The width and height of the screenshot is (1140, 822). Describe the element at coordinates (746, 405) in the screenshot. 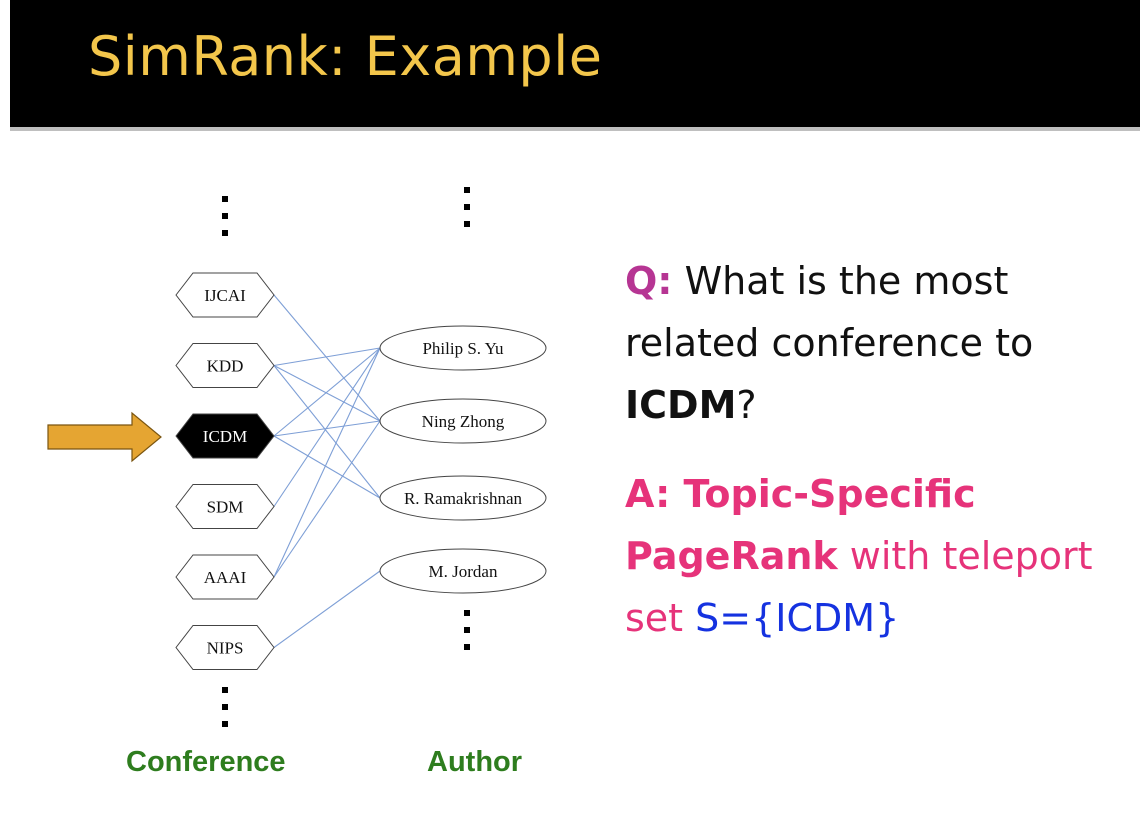

I see `question-end: ?` at that location.